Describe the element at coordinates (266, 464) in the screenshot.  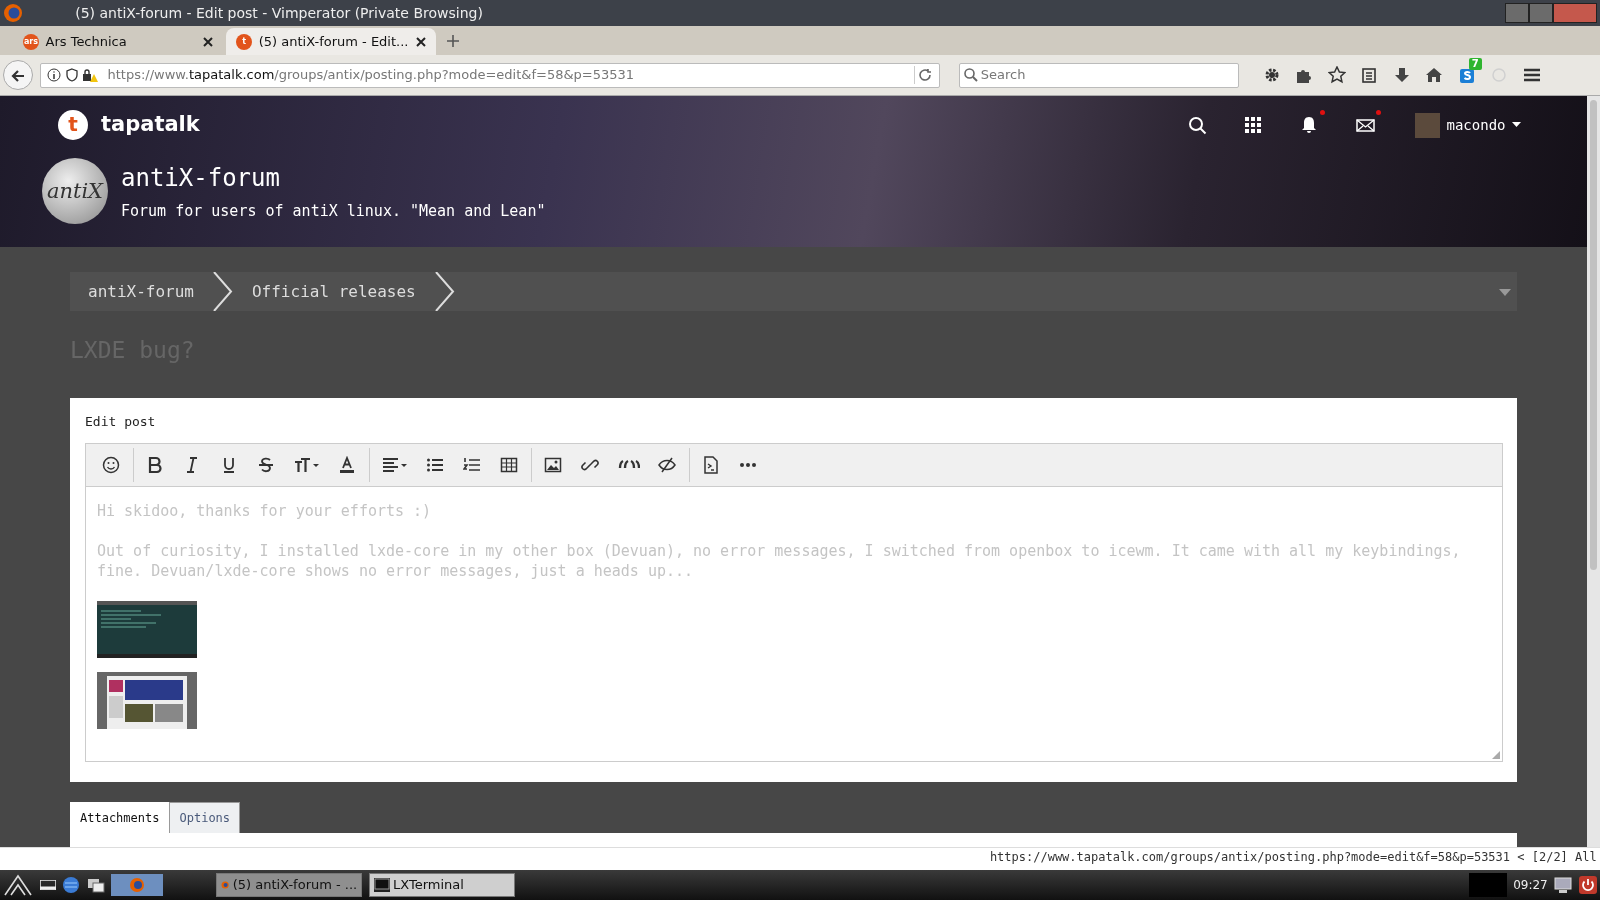
I see `strikethrough-icon` at that location.